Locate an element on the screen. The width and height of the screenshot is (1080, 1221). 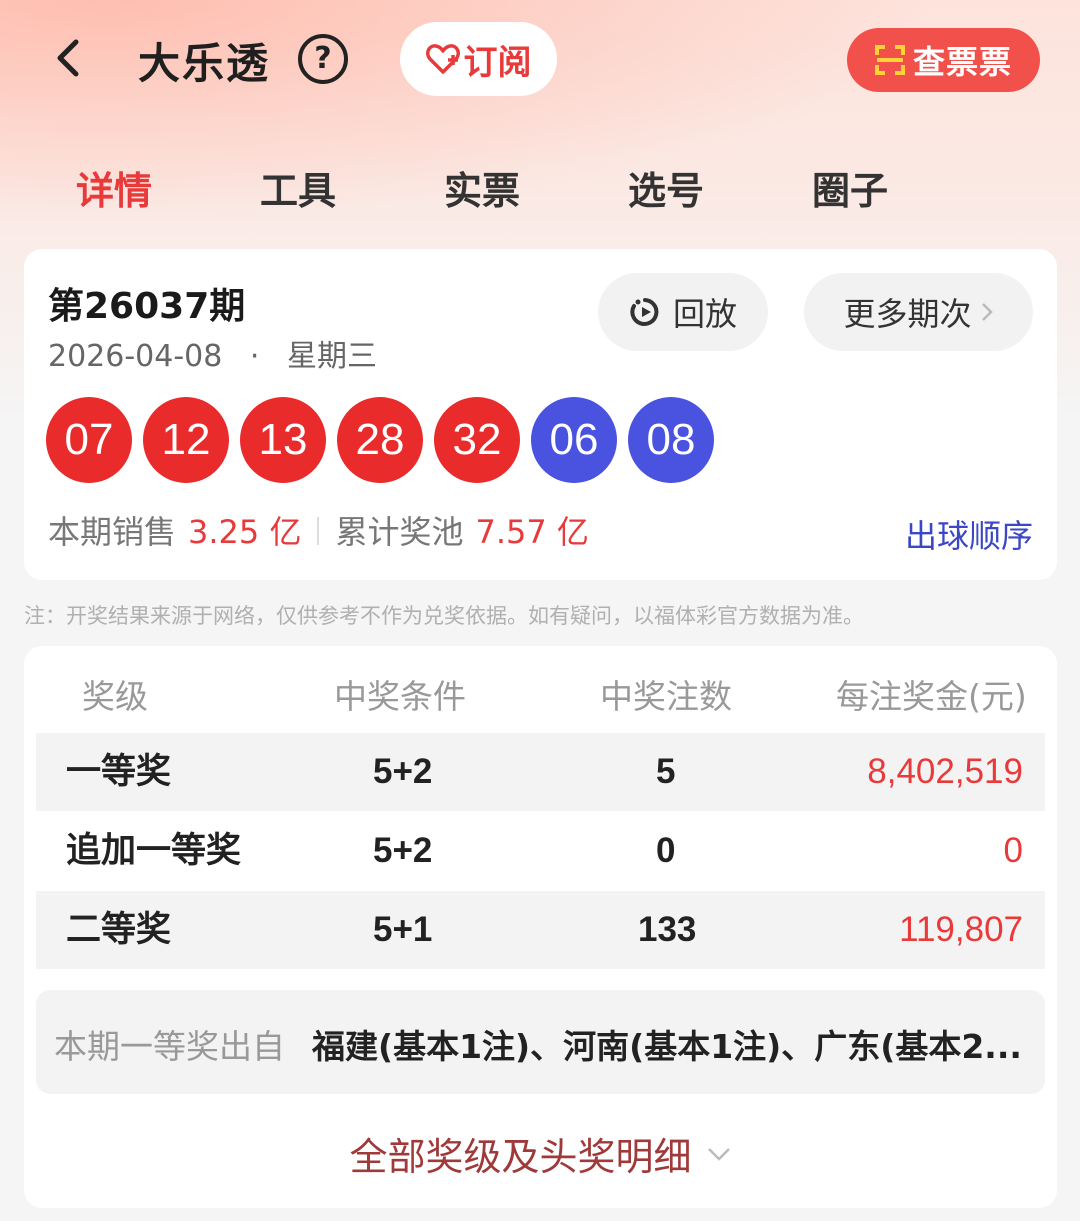
front-ball: 13 is located at coordinates (283, 440).